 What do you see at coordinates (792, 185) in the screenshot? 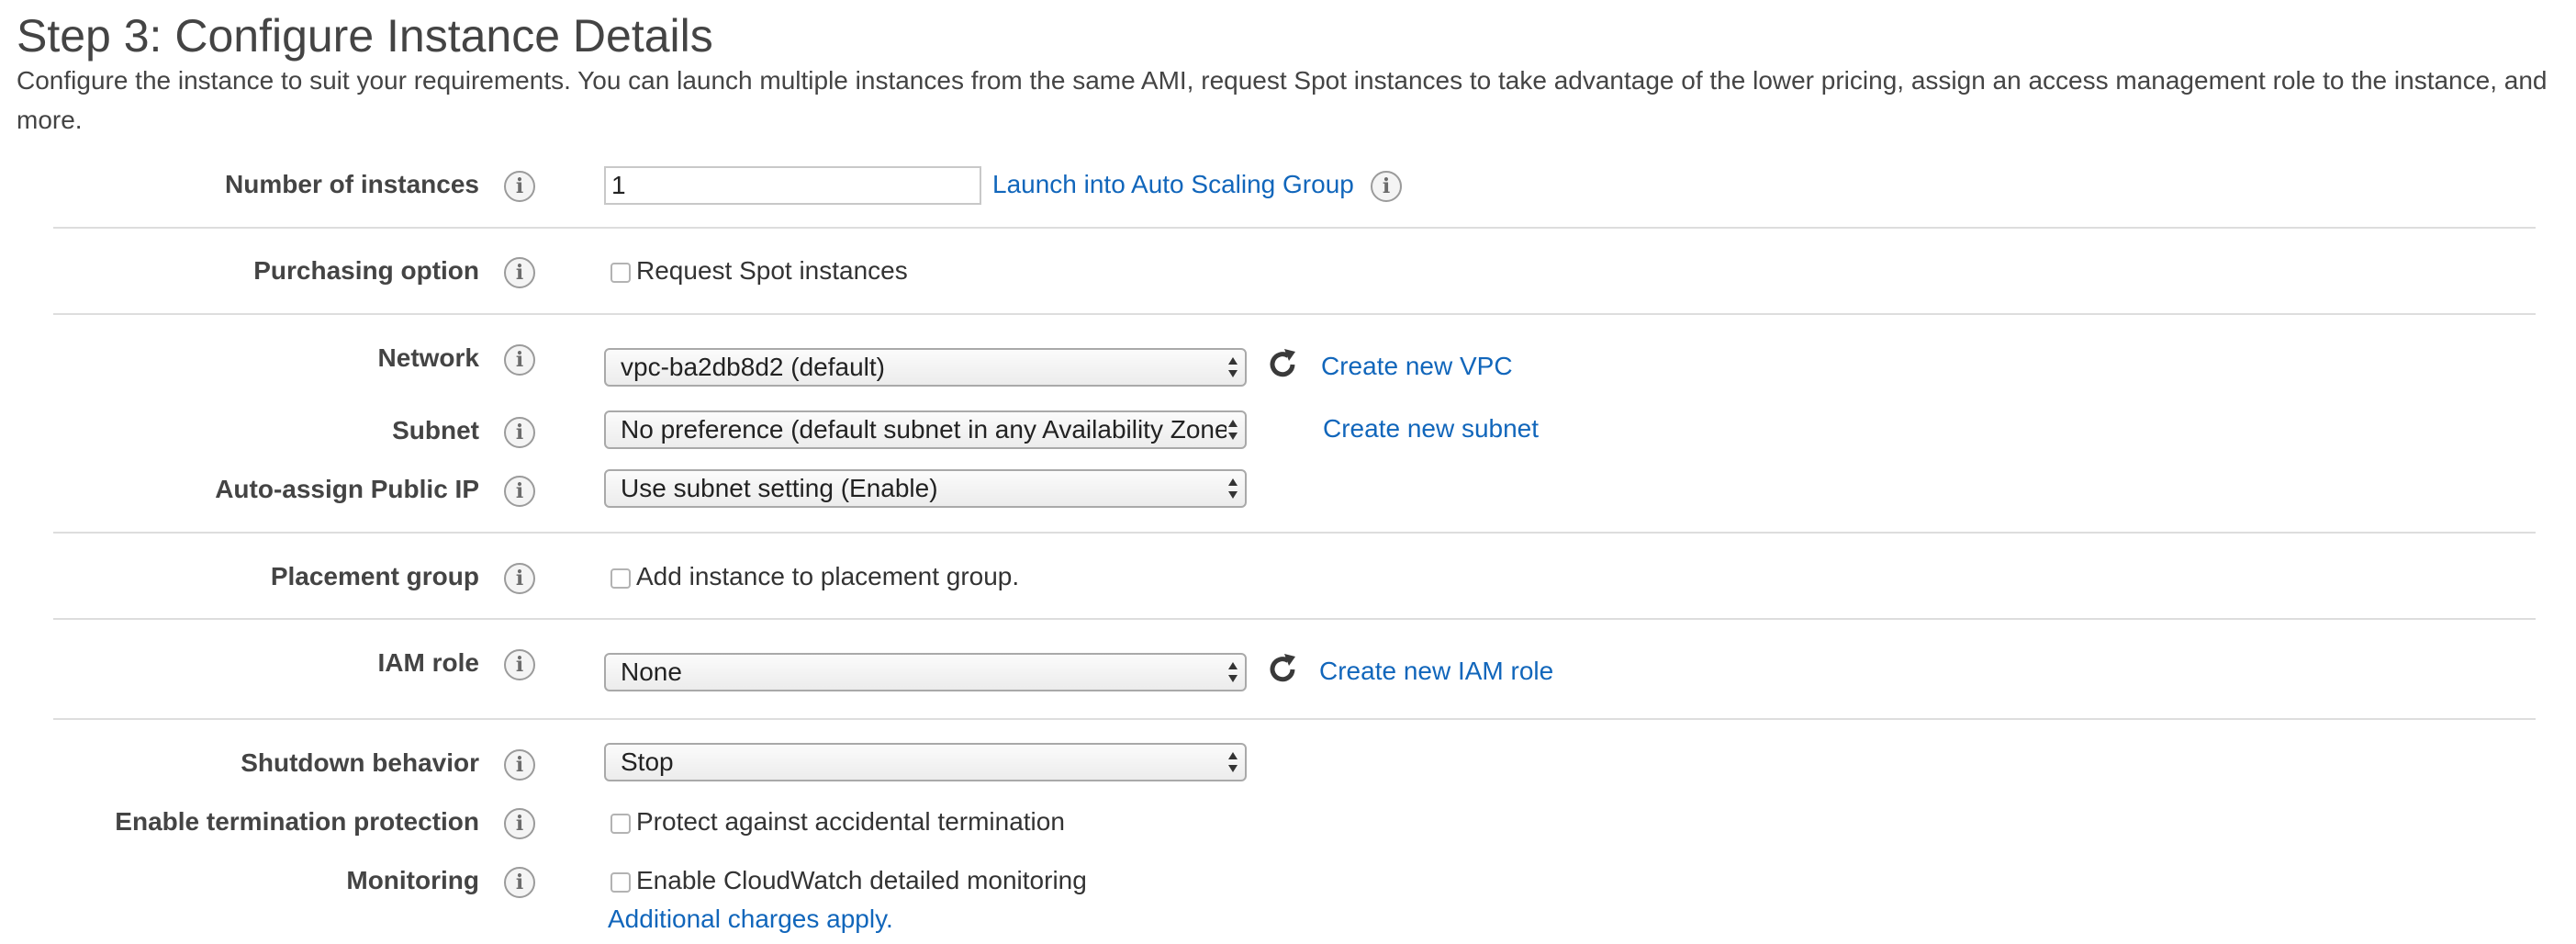
I see `number-of-instances-input` at bounding box center [792, 185].